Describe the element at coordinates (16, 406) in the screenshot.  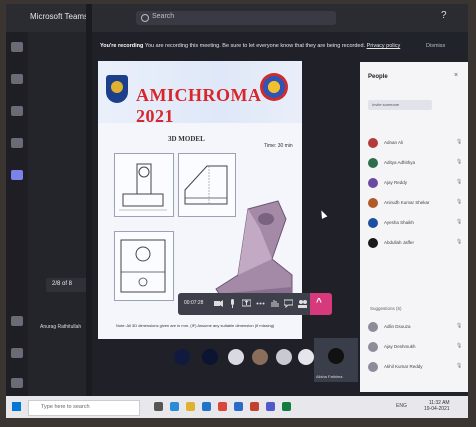
I see `windows-start-icon` at that location.